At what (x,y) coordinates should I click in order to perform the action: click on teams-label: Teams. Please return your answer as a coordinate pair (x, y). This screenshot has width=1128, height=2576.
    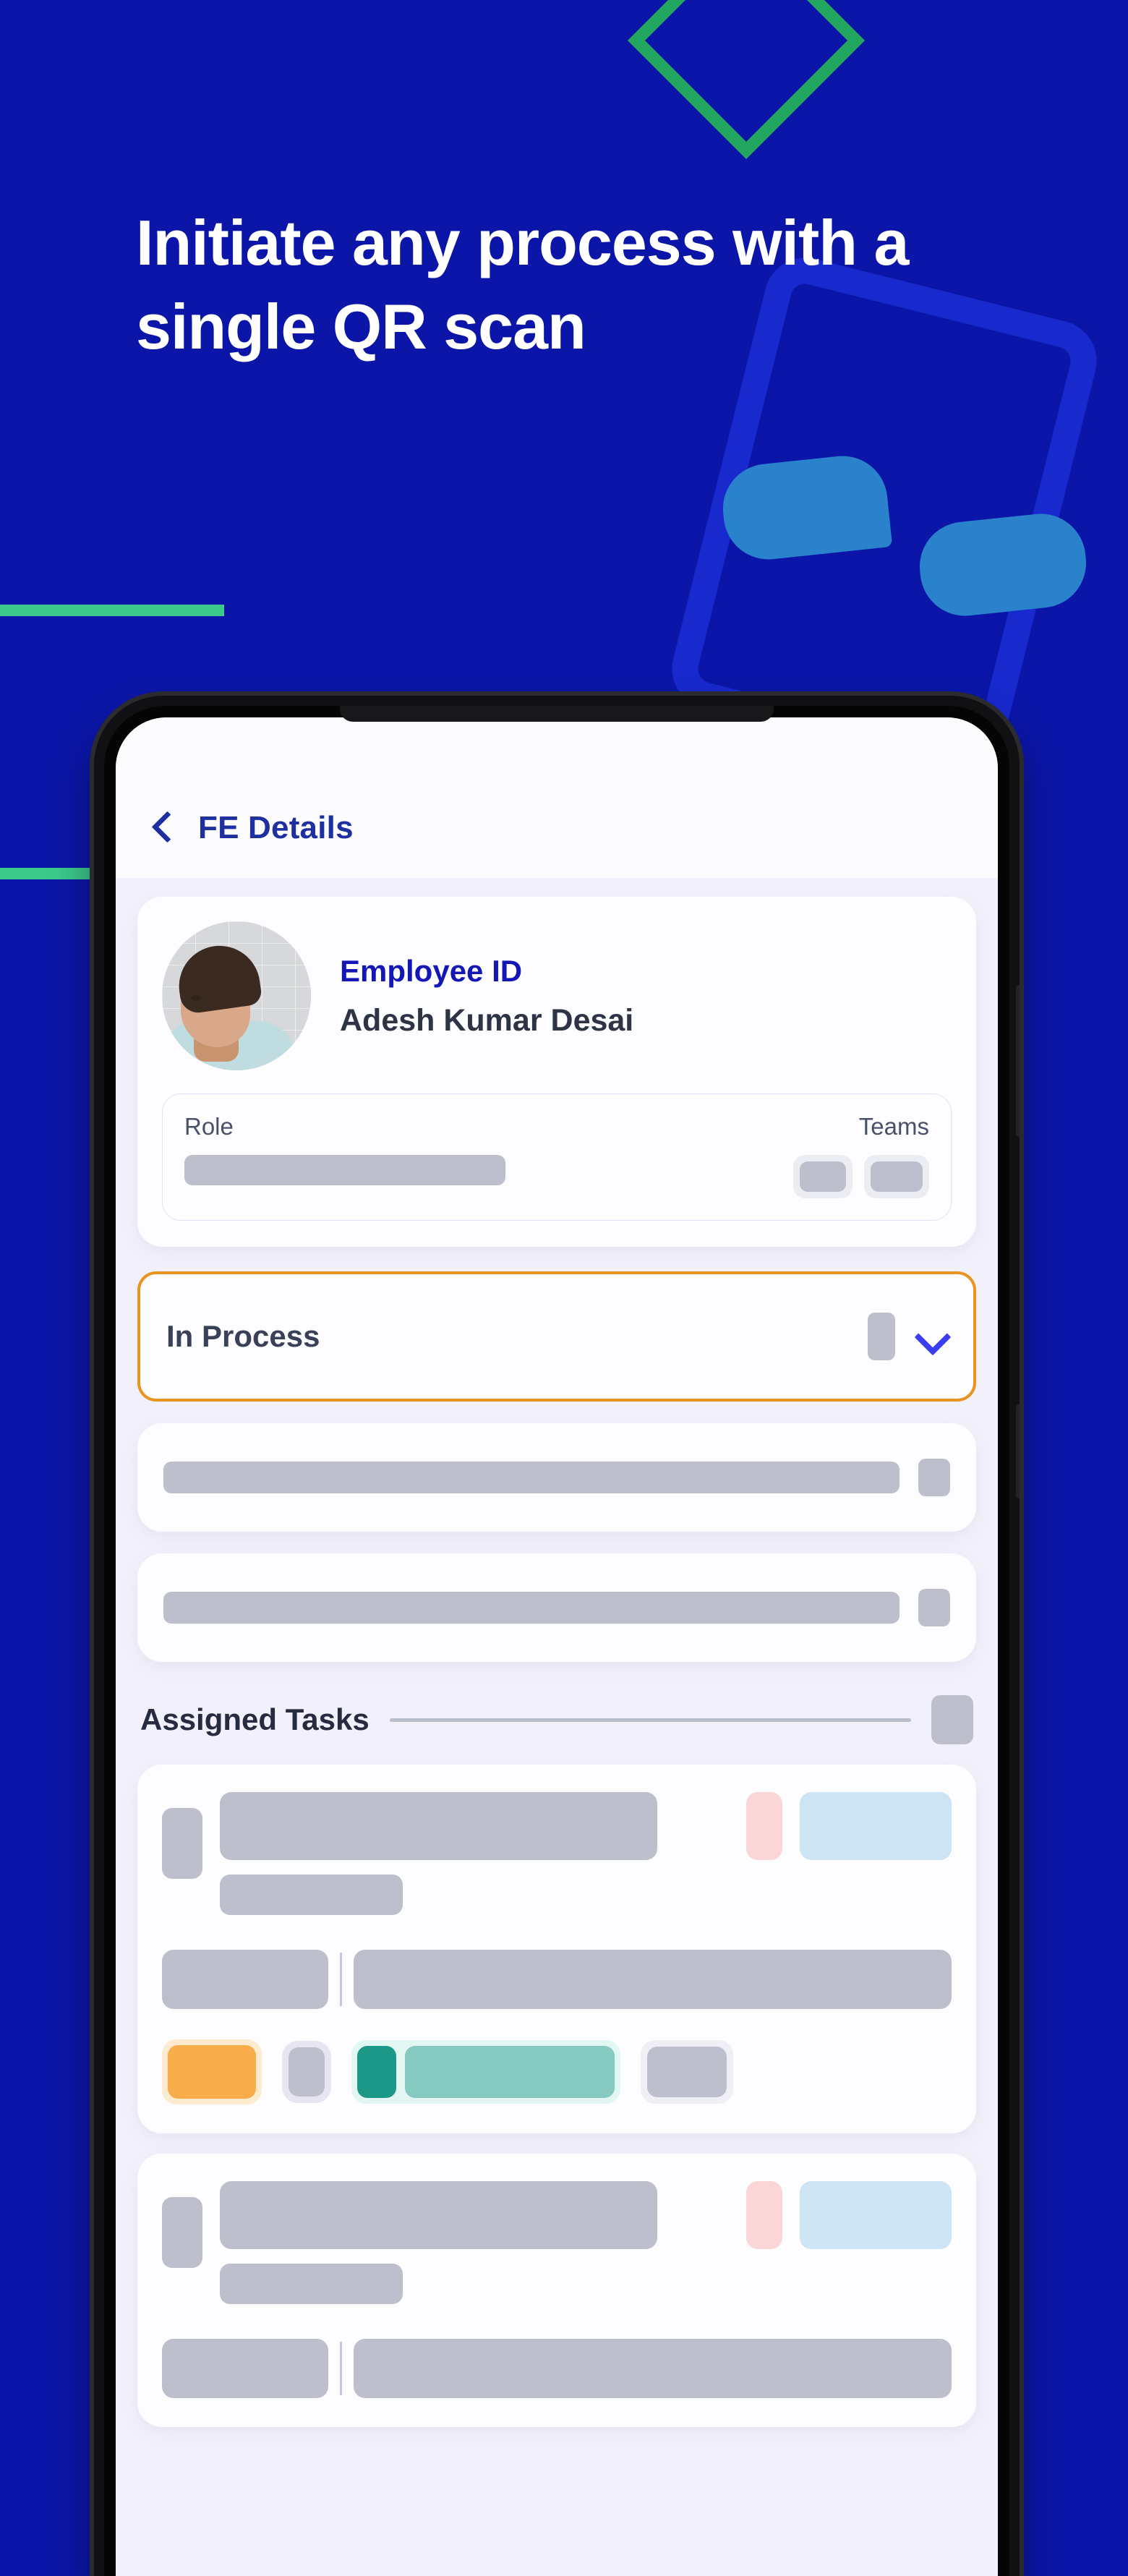
    Looking at the image, I should click on (893, 1126).